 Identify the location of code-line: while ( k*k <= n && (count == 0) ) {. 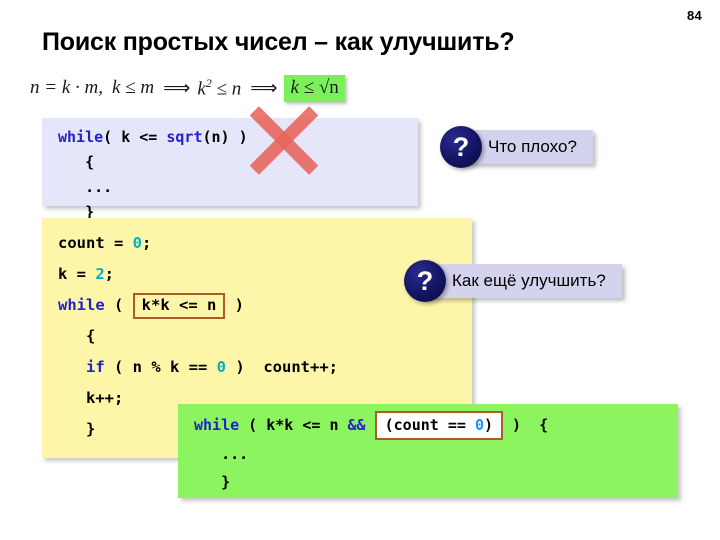
(436, 425).